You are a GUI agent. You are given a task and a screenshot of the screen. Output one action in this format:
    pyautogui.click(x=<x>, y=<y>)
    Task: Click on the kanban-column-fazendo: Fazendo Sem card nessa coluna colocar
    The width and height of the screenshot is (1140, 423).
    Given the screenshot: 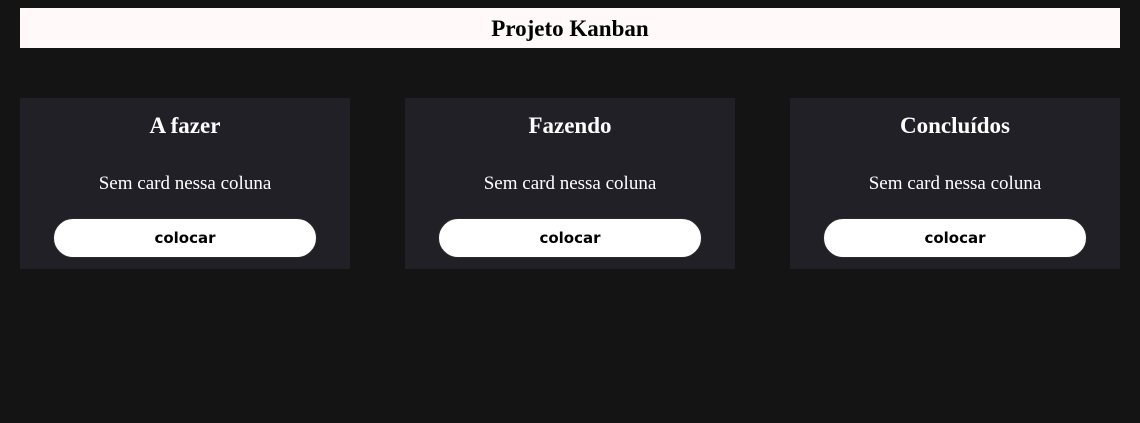 What is the action you would take?
    pyautogui.click(x=570, y=183)
    